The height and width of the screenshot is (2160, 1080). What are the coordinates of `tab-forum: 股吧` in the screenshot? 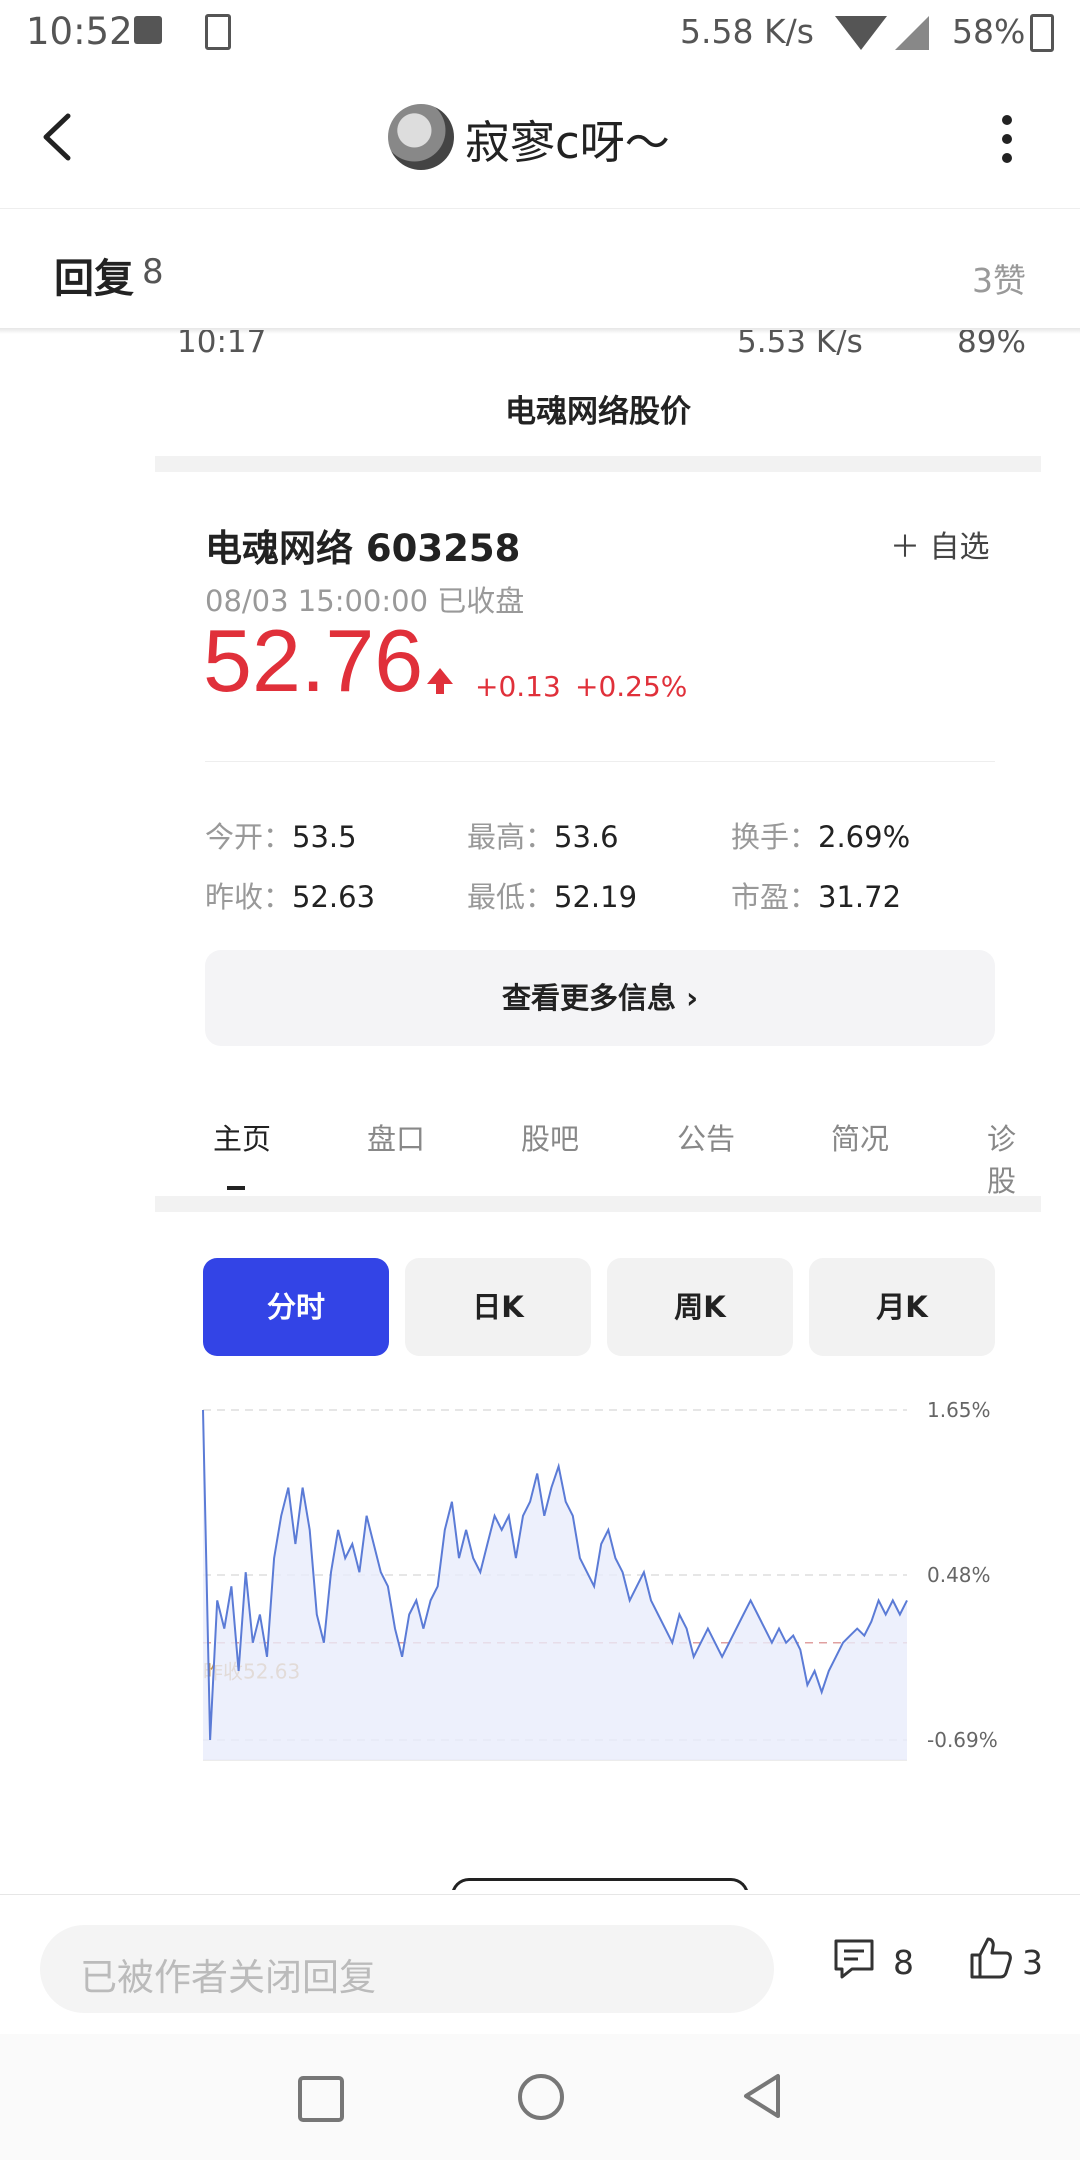 It's located at (550, 1137).